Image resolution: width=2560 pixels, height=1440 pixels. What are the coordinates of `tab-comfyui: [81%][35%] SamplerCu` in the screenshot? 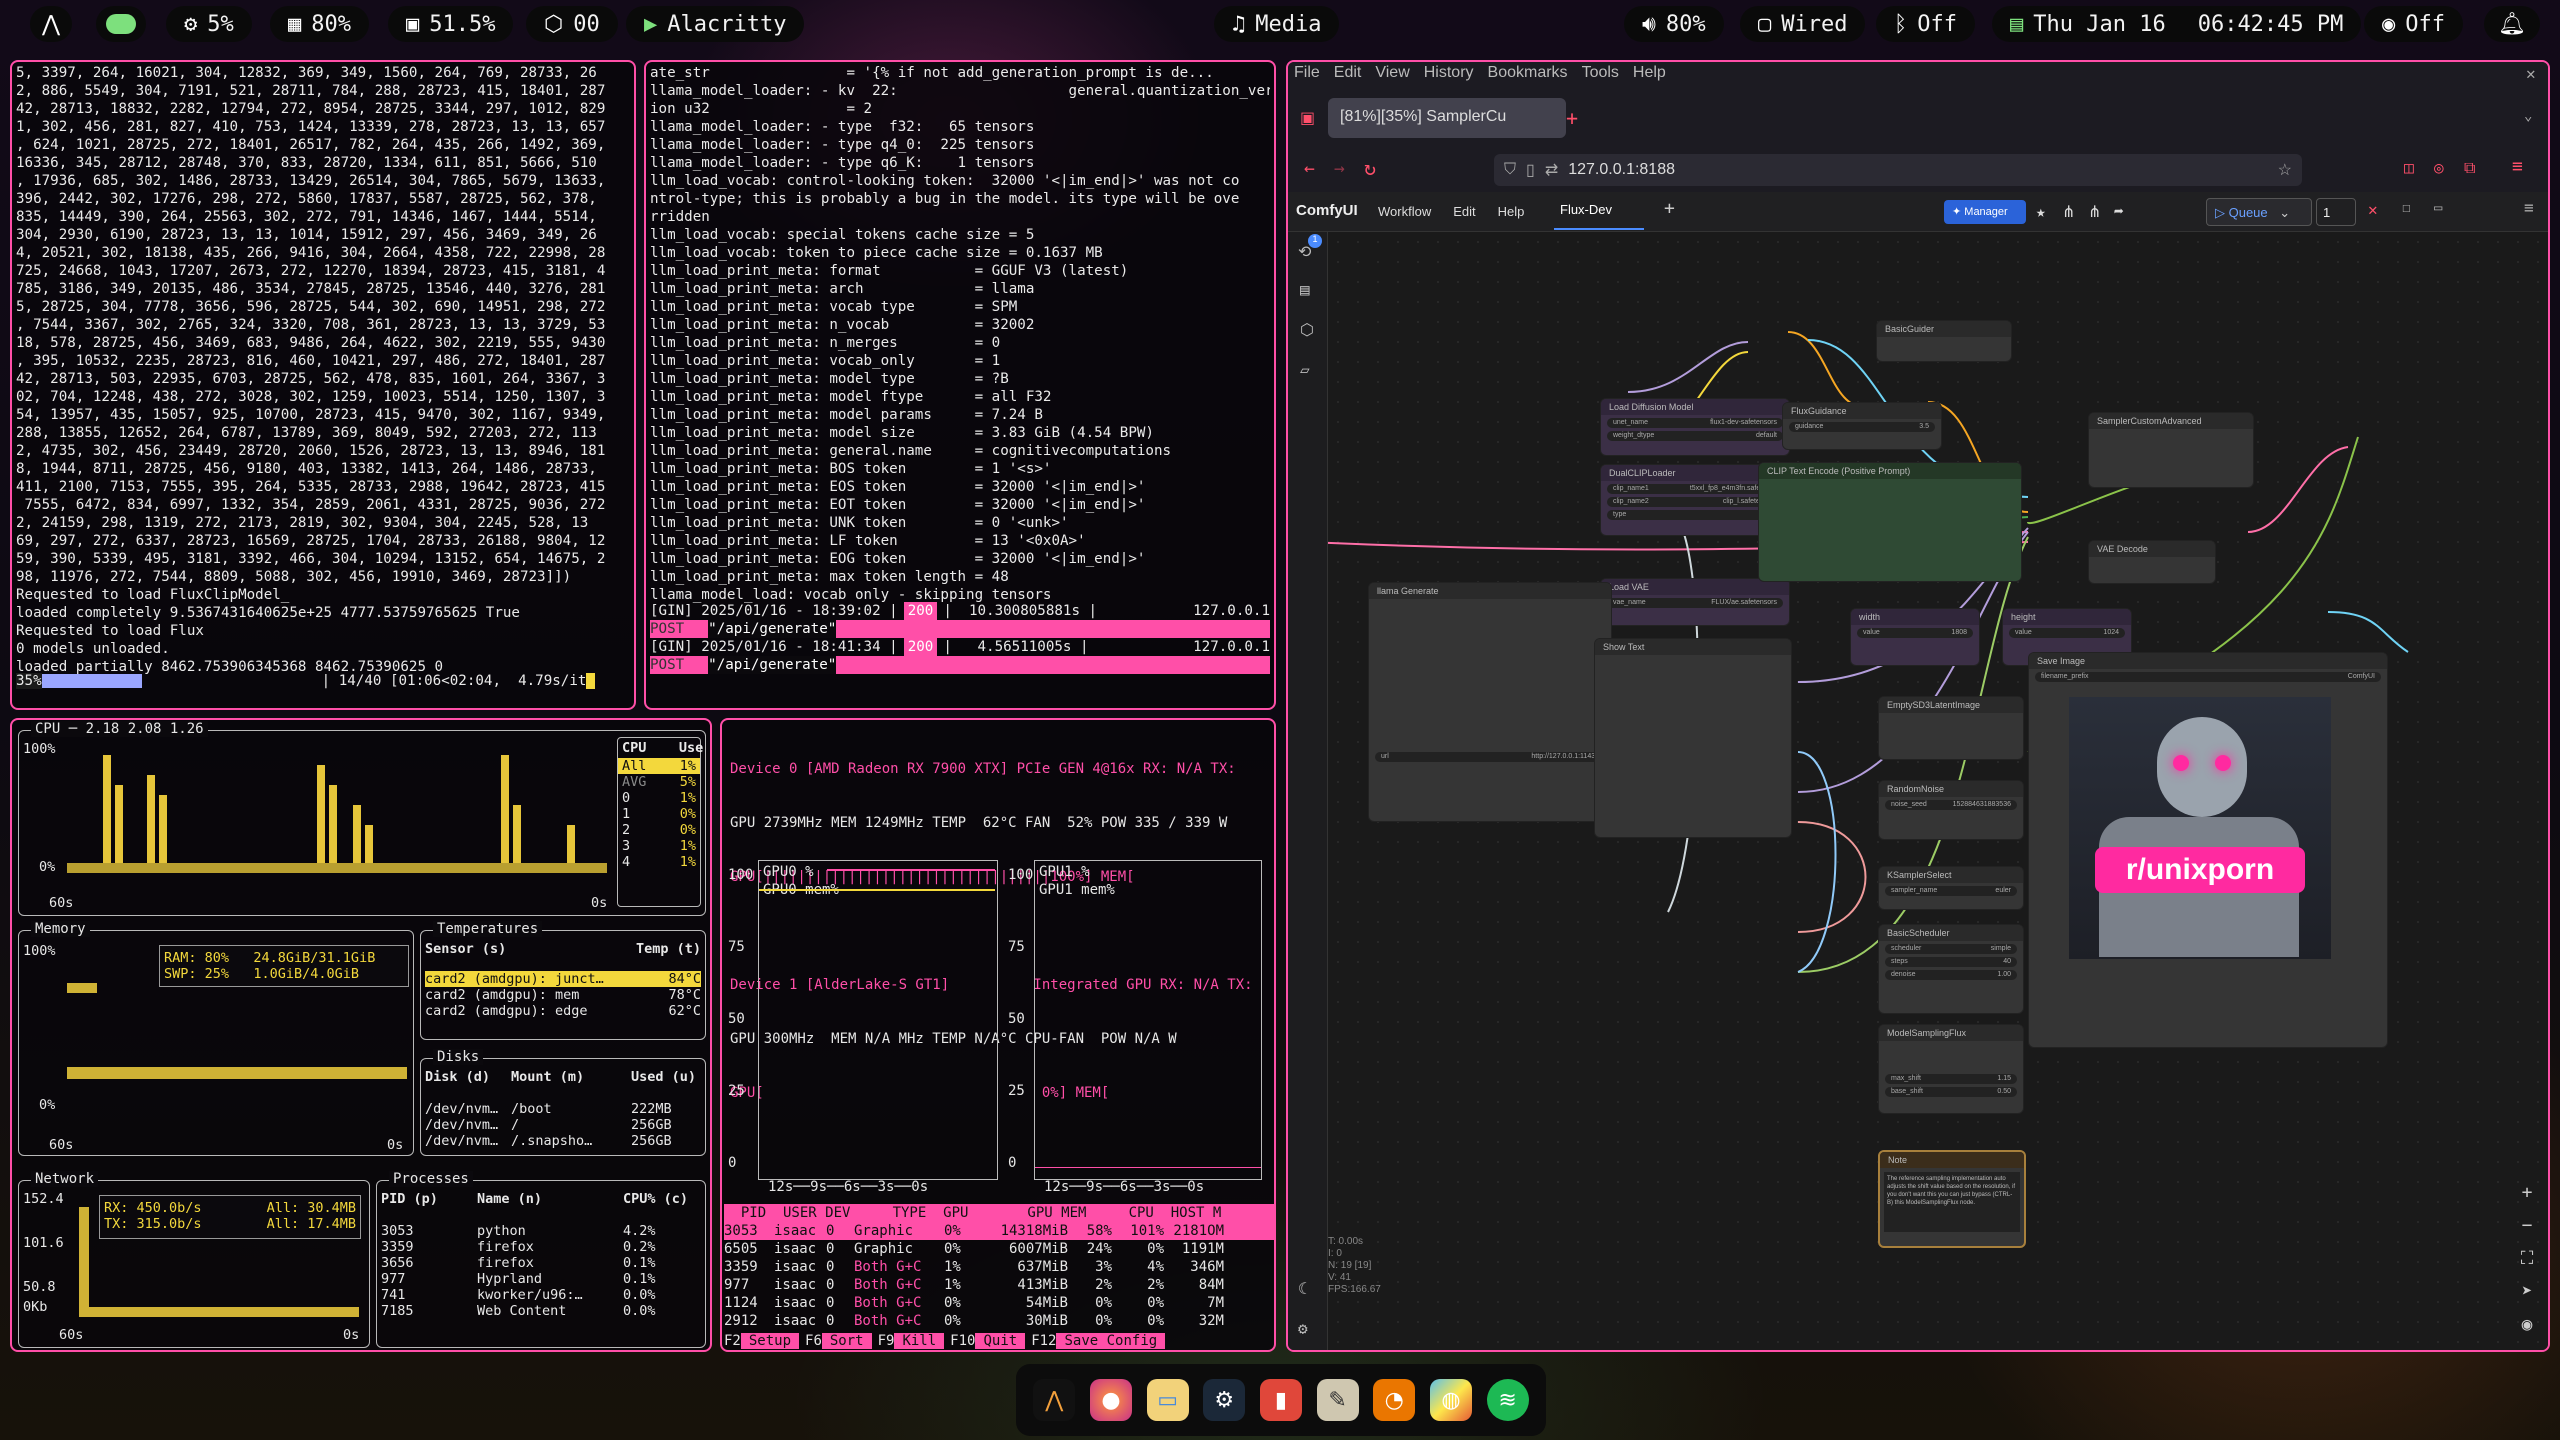 It's located at (1447, 118).